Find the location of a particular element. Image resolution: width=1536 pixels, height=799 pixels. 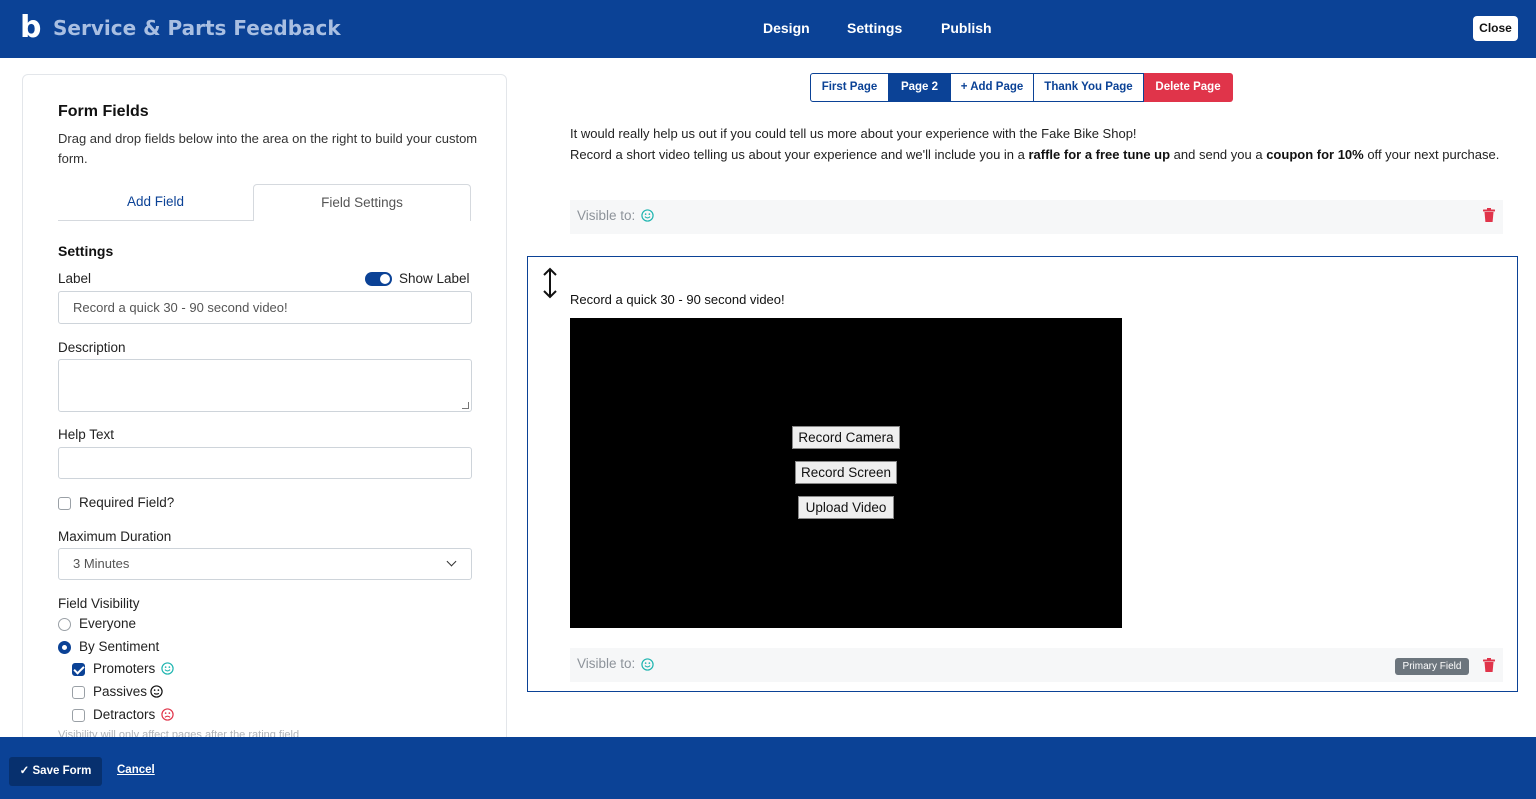

description-textarea is located at coordinates (265, 385).